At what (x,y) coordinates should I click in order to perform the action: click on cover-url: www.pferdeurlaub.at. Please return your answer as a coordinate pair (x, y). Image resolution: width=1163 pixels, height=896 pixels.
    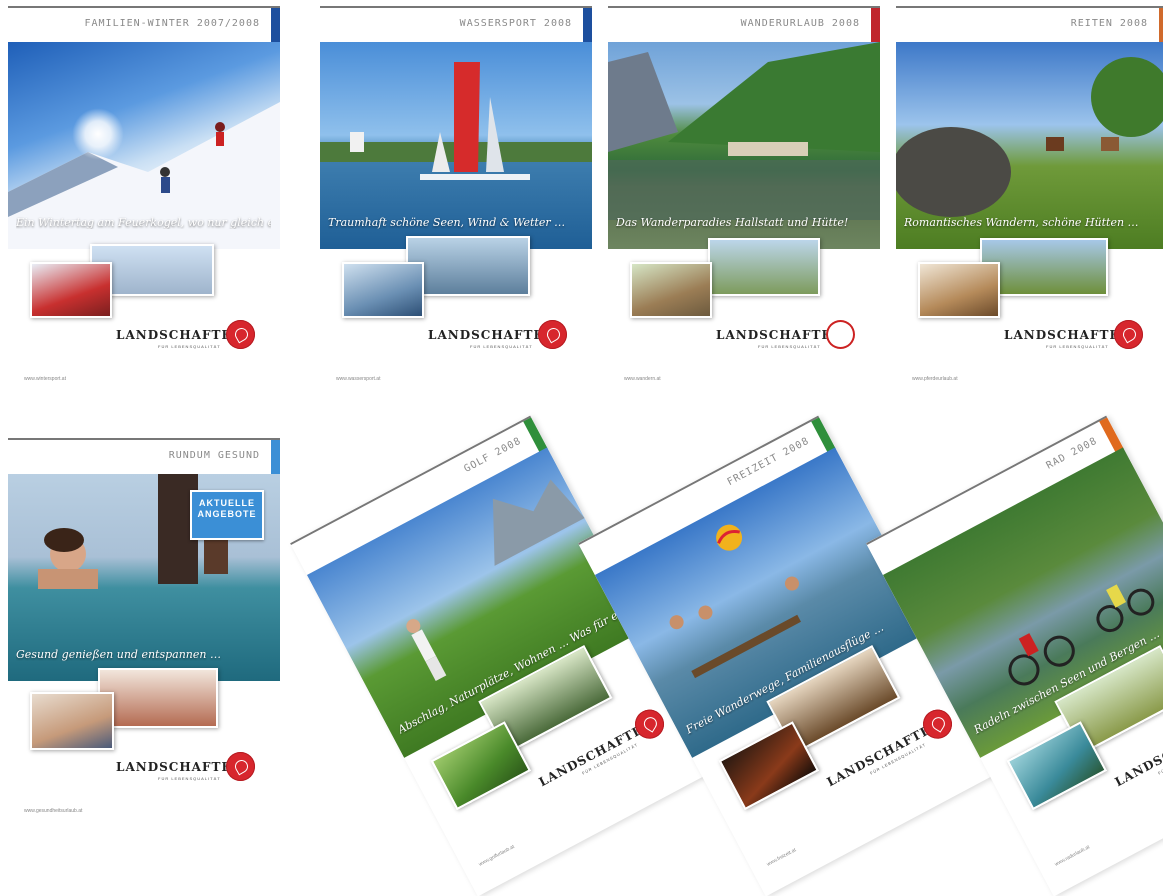
    Looking at the image, I should click on (935, 379).